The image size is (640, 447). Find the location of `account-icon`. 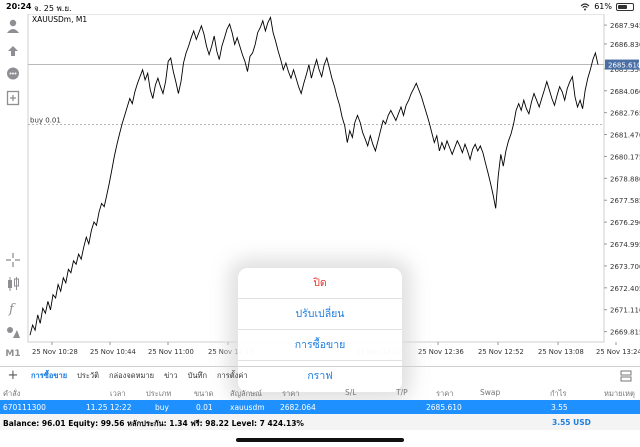

account-icon is located at coordinates (13, 26).